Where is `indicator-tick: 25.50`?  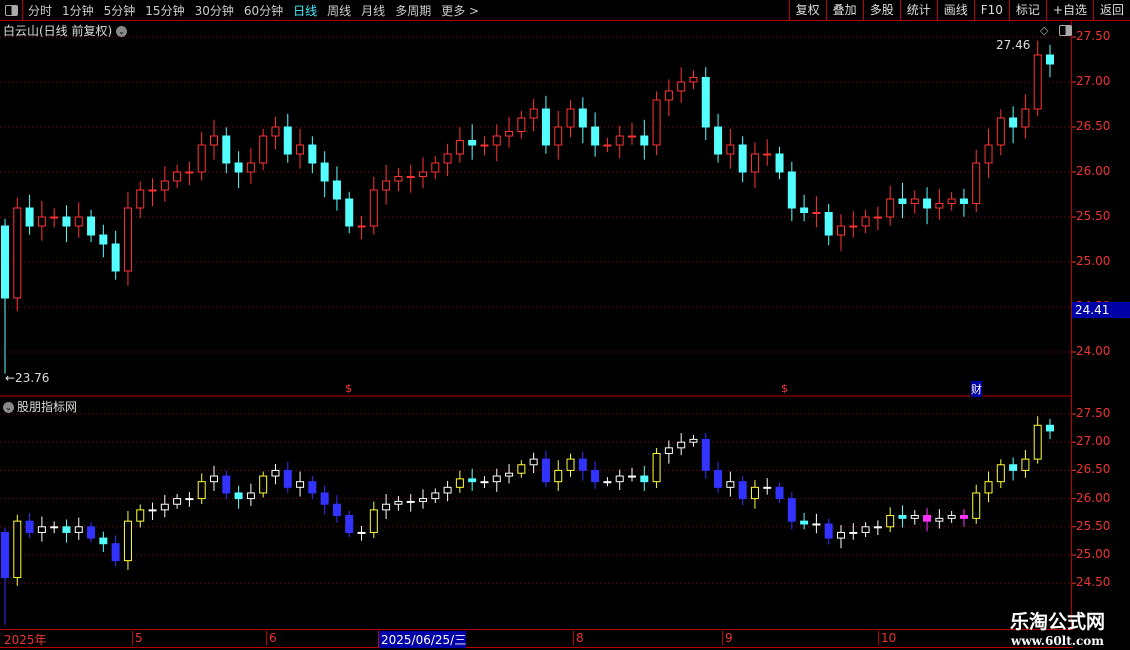
indicator-tick: 25.50 is located at coordinates (1093, 525).